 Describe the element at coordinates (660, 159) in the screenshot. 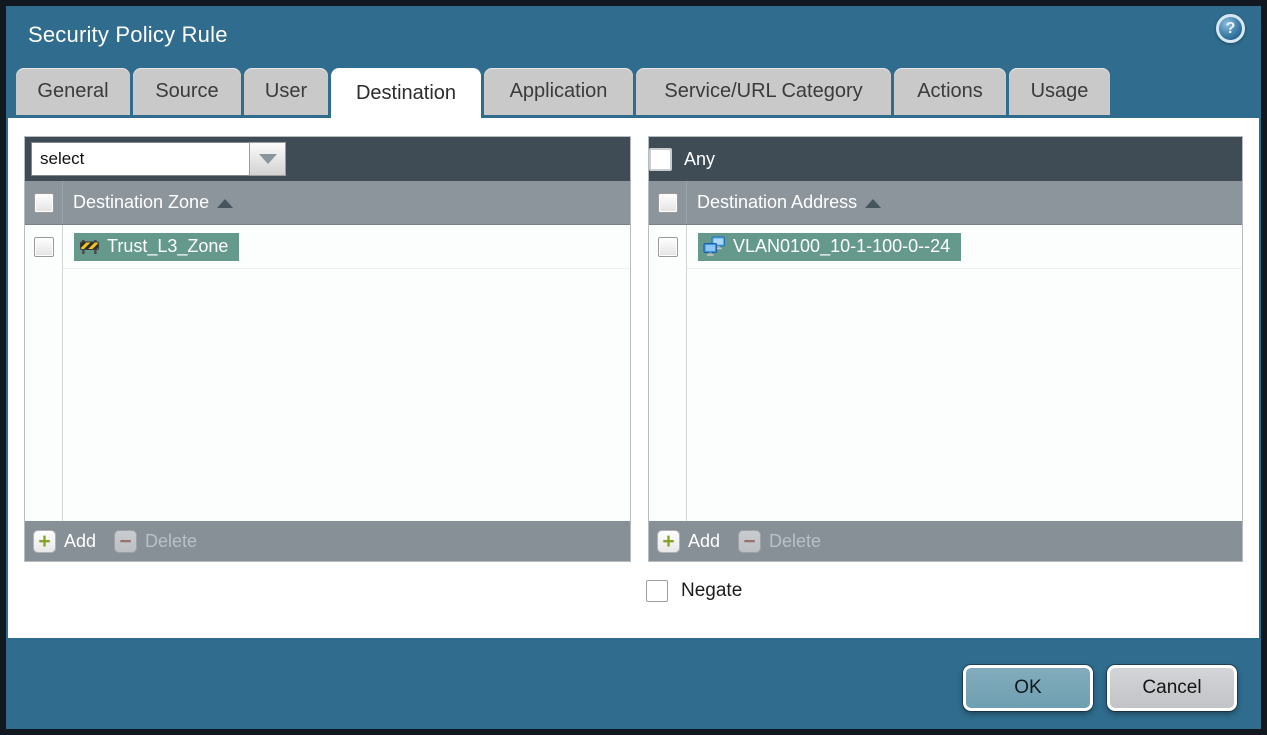

I see `any-checkbox` at that location.